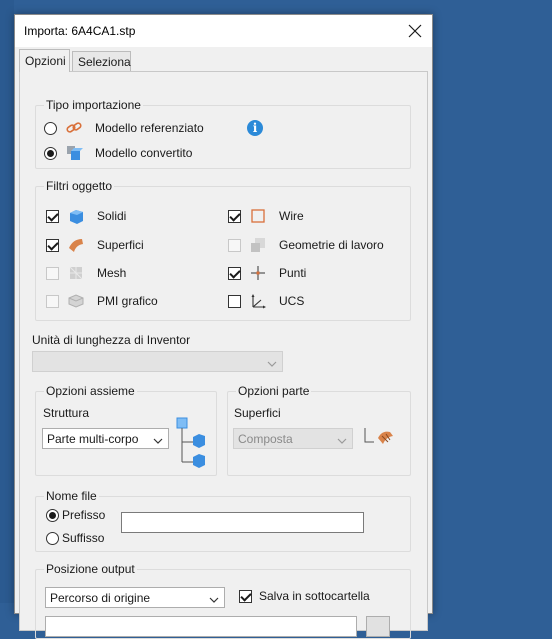  I want to click on group-title: Filtri oggetto, so click(79, 186).